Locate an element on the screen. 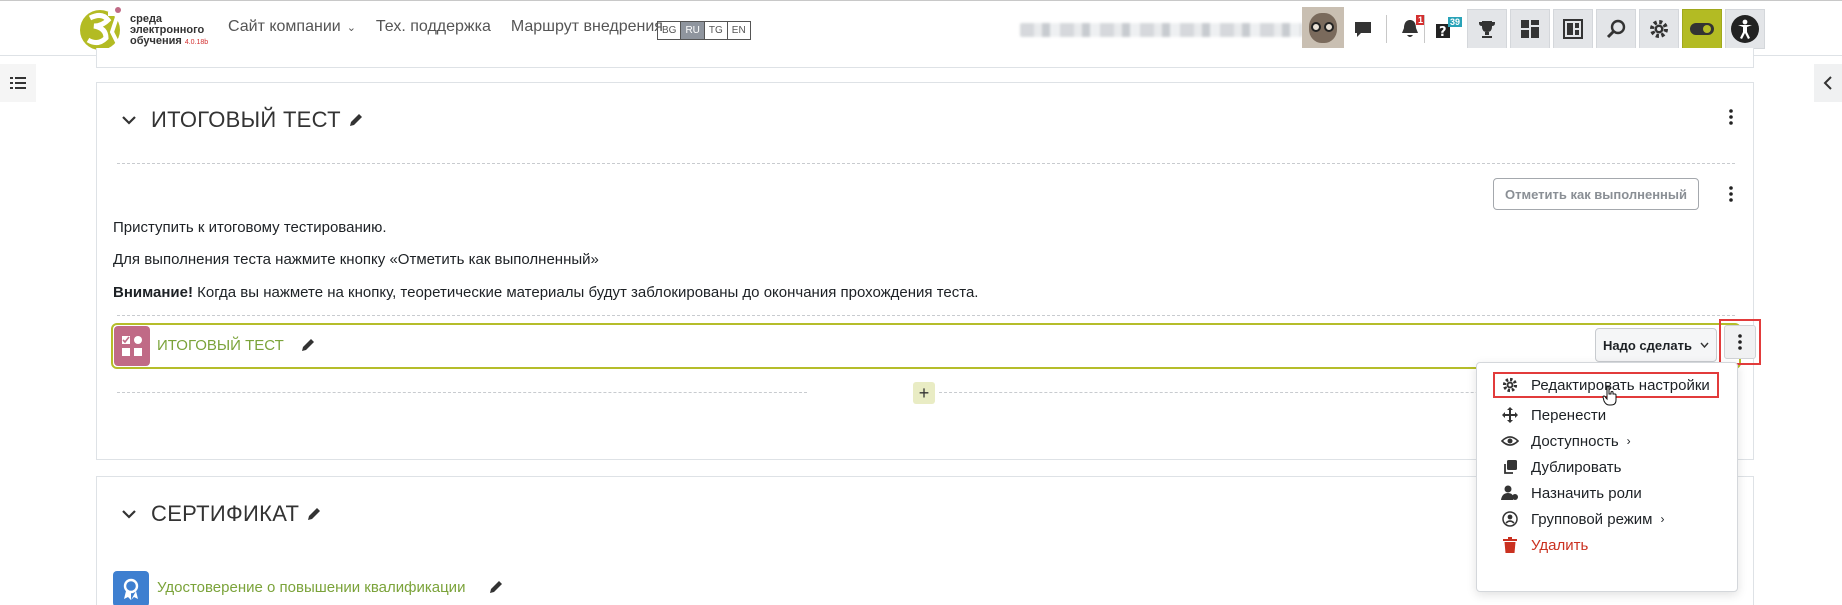 The image size is (1842, 605). section-menu-button is located at coordinates (1731, 117).